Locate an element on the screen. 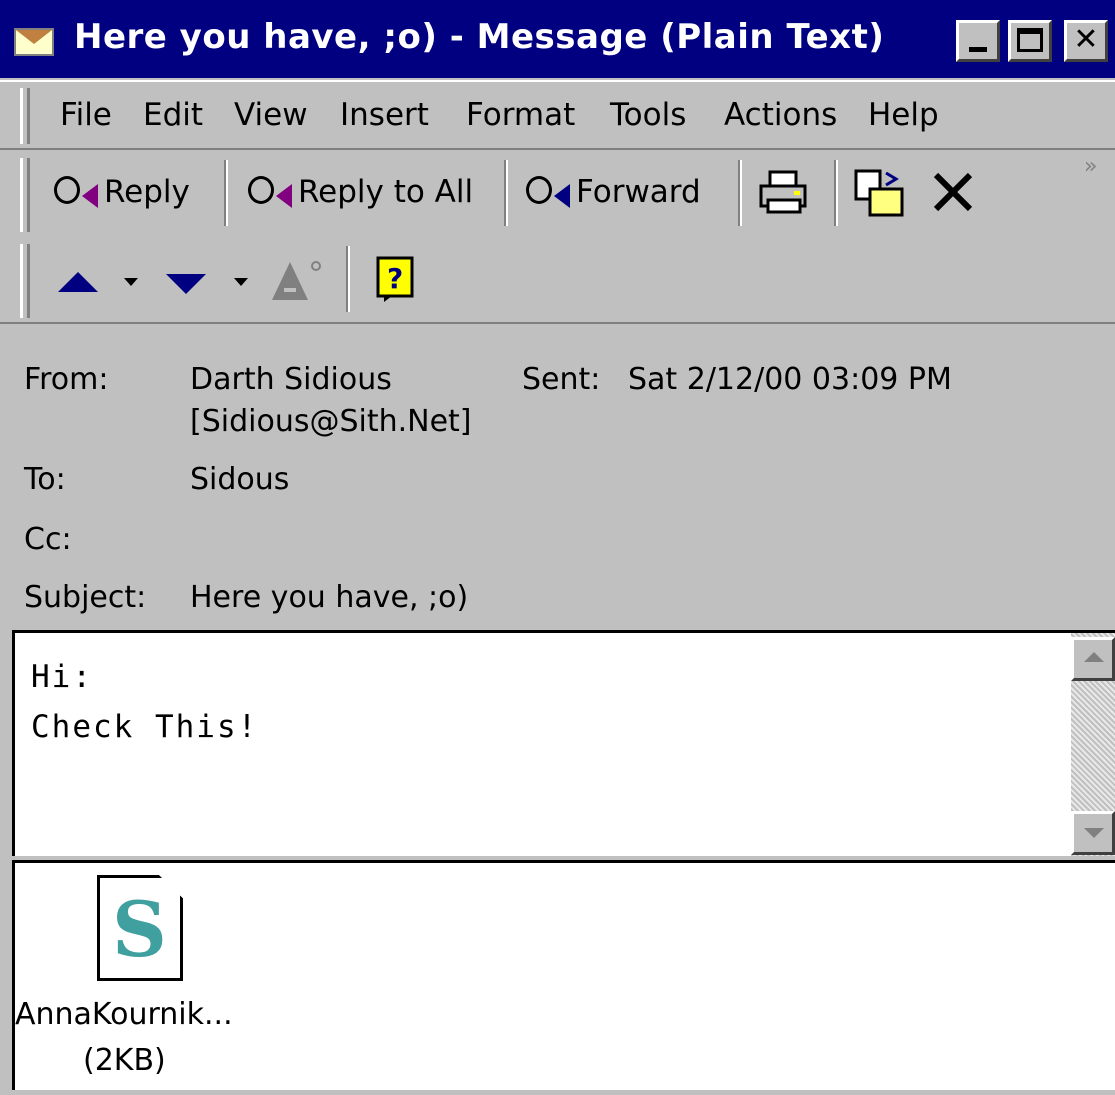 The width and height of the screenshot is (1115, 1095). reply-label: Reply is located at coordinates (147, 192).